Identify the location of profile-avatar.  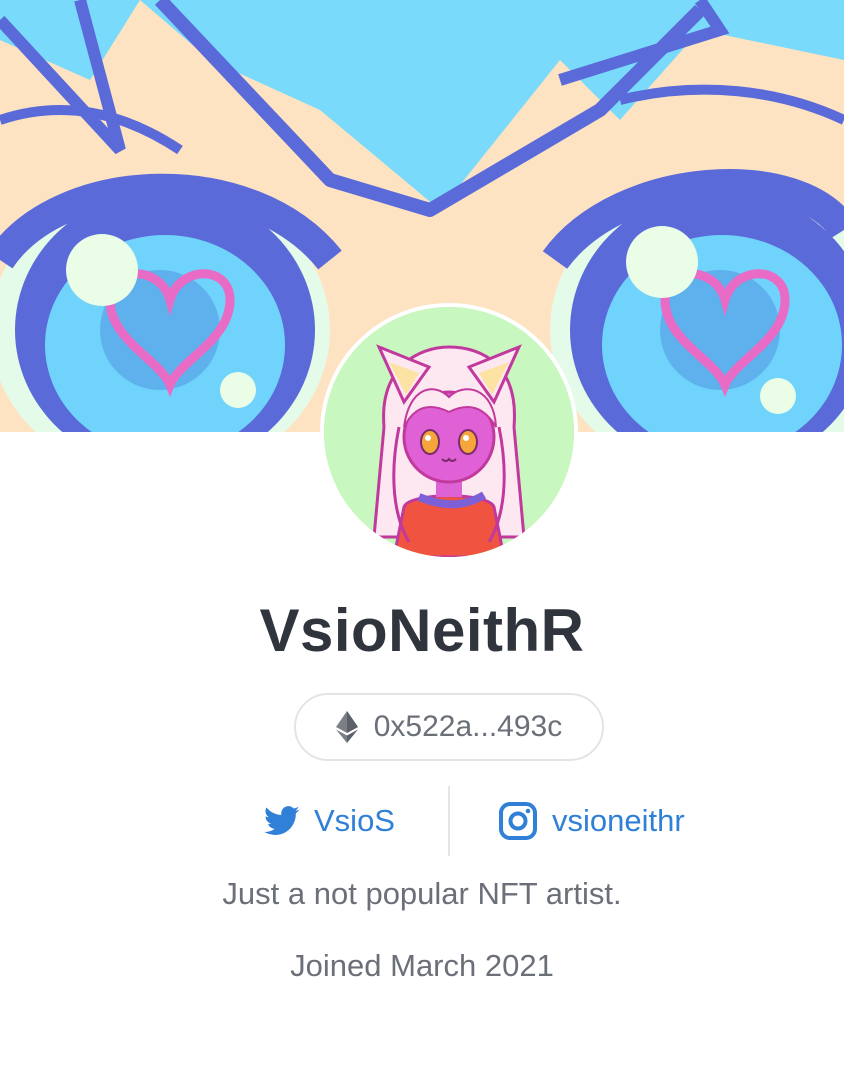
(449, 432).